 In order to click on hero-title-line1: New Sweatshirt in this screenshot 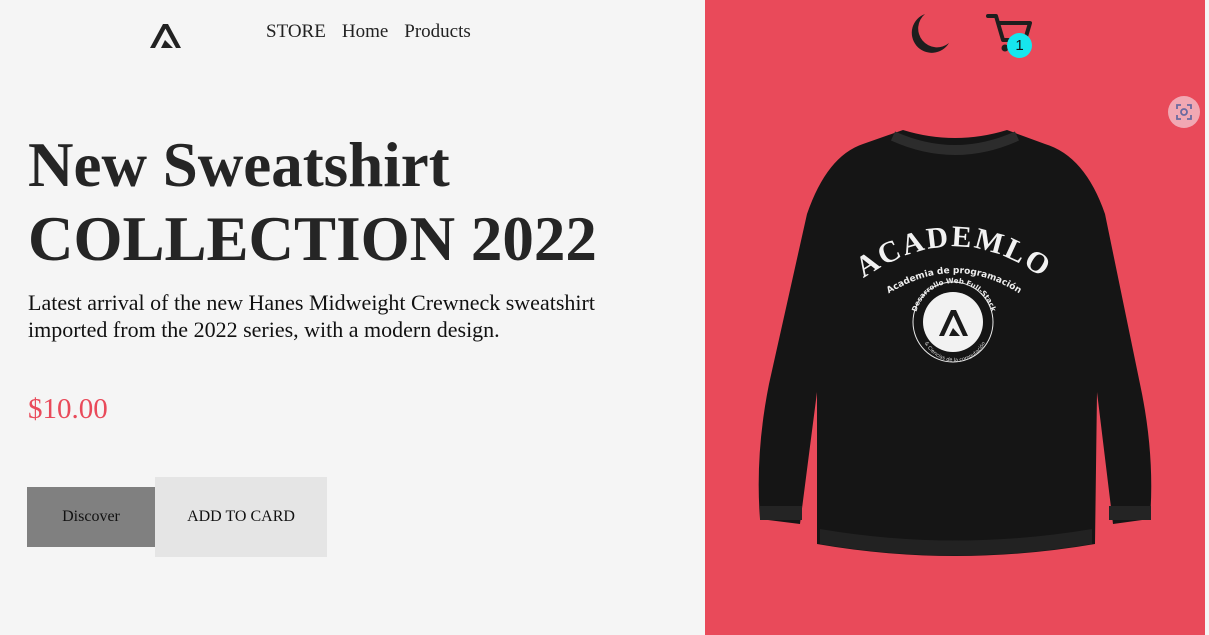, I will do `click(239, 165)`.